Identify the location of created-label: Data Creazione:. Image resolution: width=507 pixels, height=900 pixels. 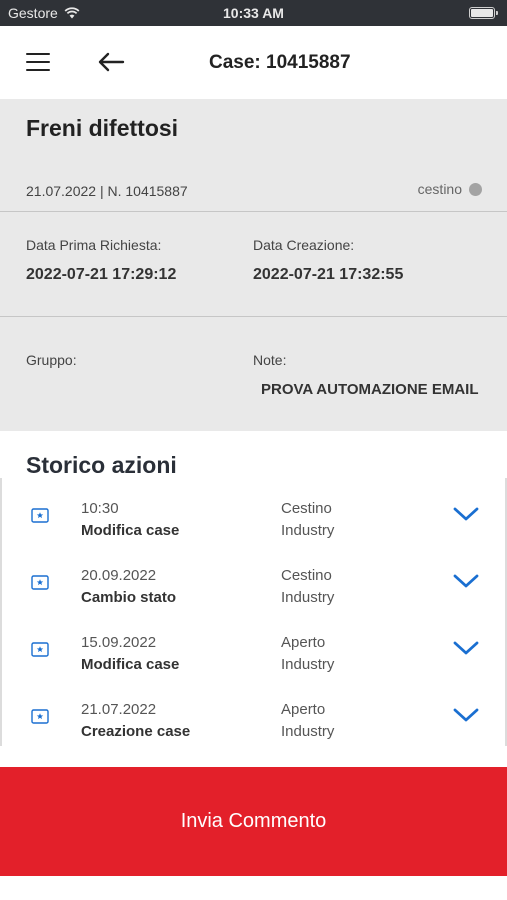
(304, 245).